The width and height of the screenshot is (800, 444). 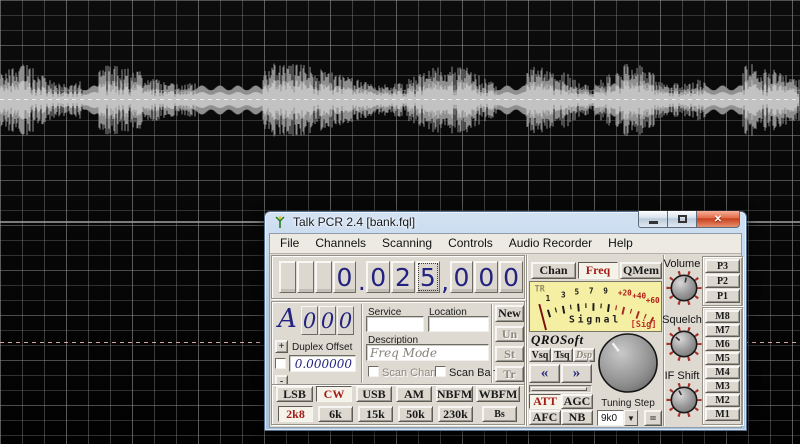 I want to click on tuning-slider-thumb, so click(x=559, y=389).